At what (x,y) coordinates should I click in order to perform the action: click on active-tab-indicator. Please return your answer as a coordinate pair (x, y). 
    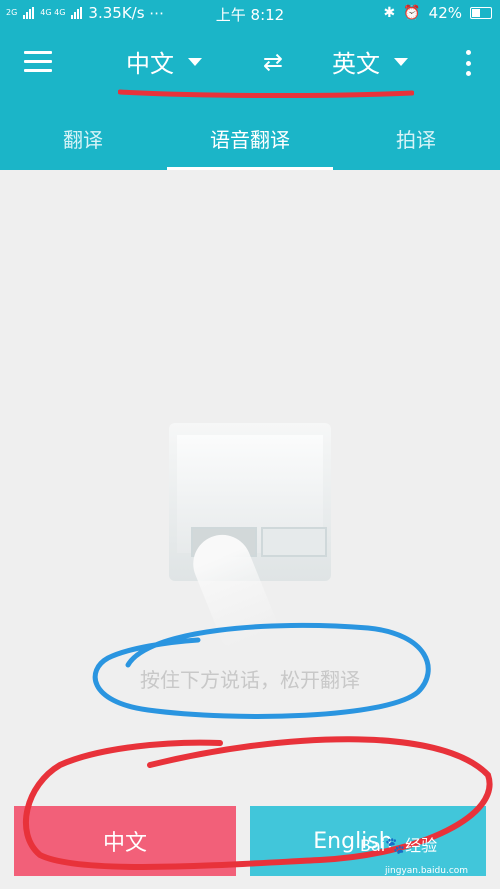
    Looking at the image, I should click on (250, 168).